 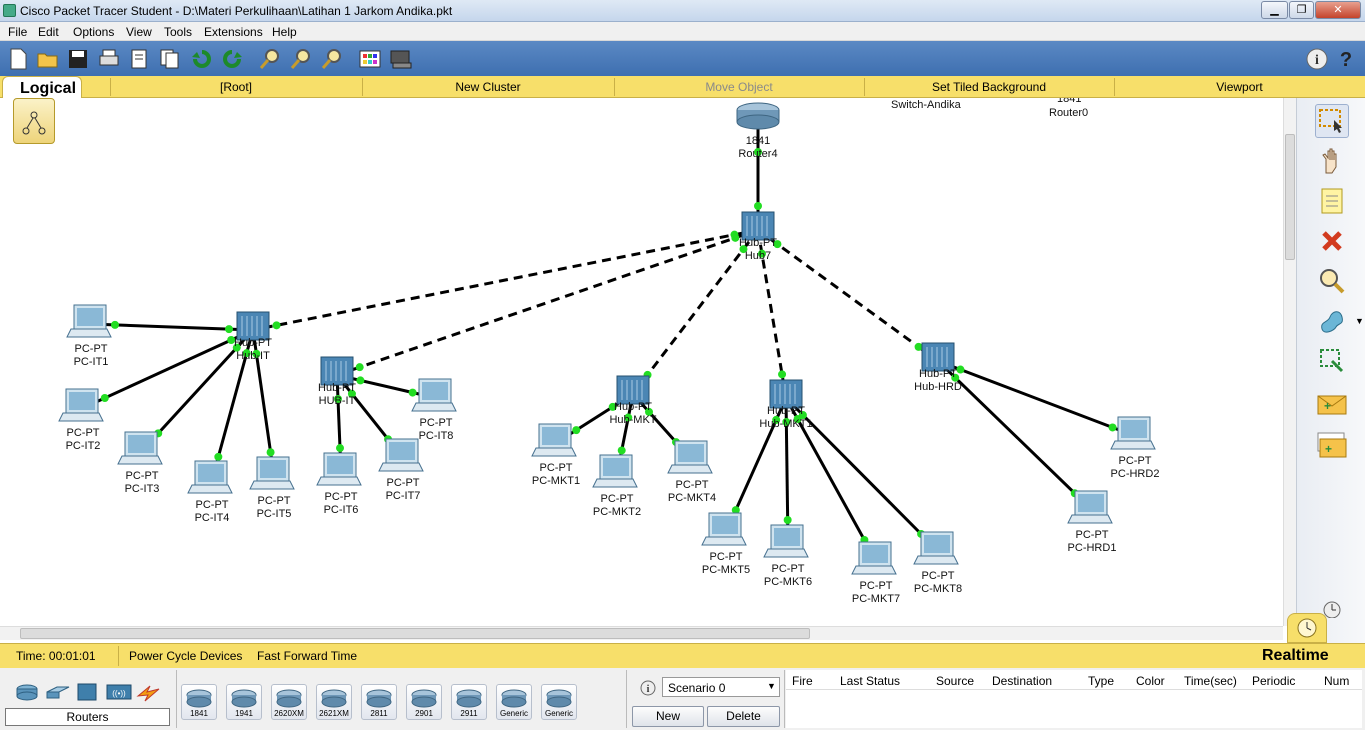 What do you see at coordinates (210, 477) in the screenshot?
I see `pc-pcit4` at bounding box center [210, 477].